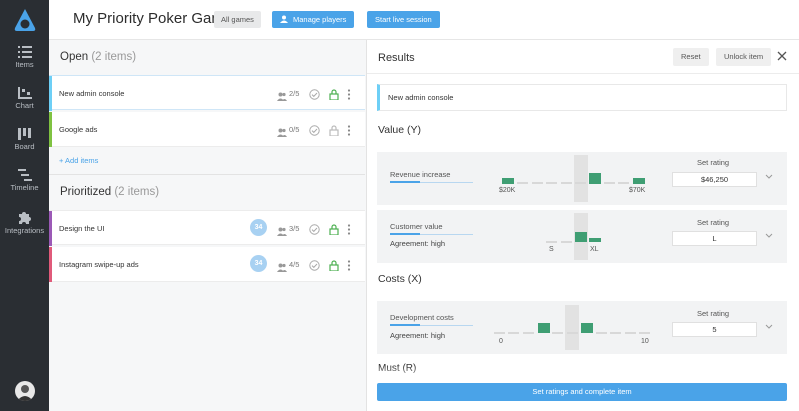  Describe the element at coordinates (714, 179) in the screenshot. I see `rating-input: $46,250` at that location.